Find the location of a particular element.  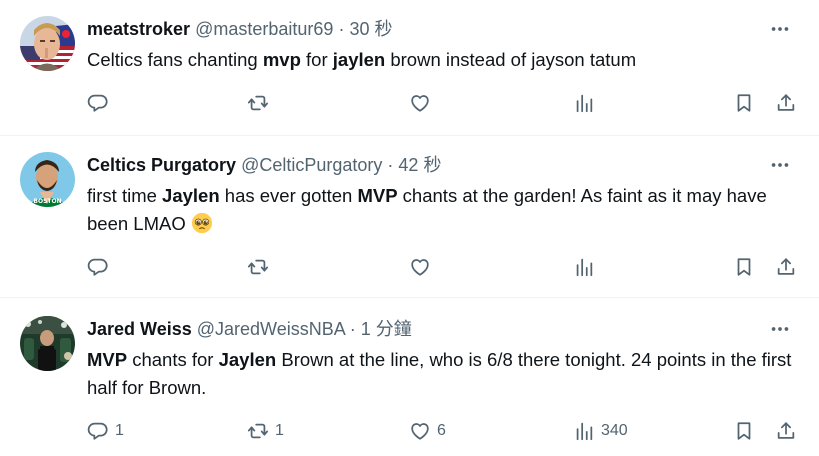

user-handle: @masterbaitur69 is located at coordinates (264, 29).